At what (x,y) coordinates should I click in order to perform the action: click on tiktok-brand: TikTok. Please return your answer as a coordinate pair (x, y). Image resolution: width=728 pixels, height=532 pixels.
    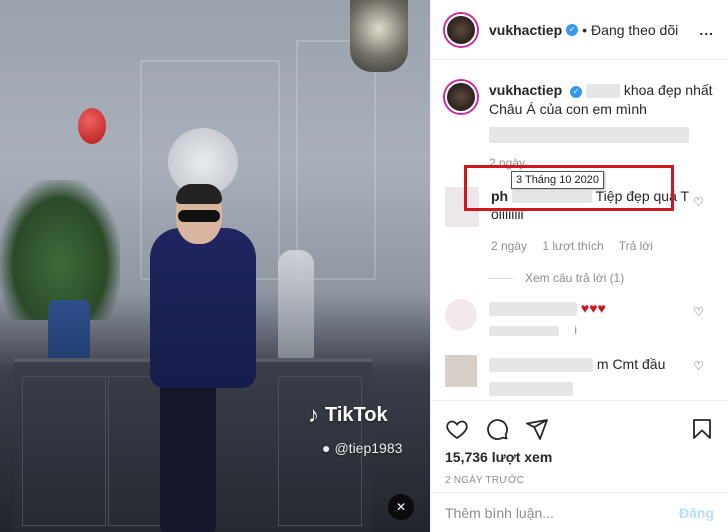
    Looking at the image, I should click on (356, 414).